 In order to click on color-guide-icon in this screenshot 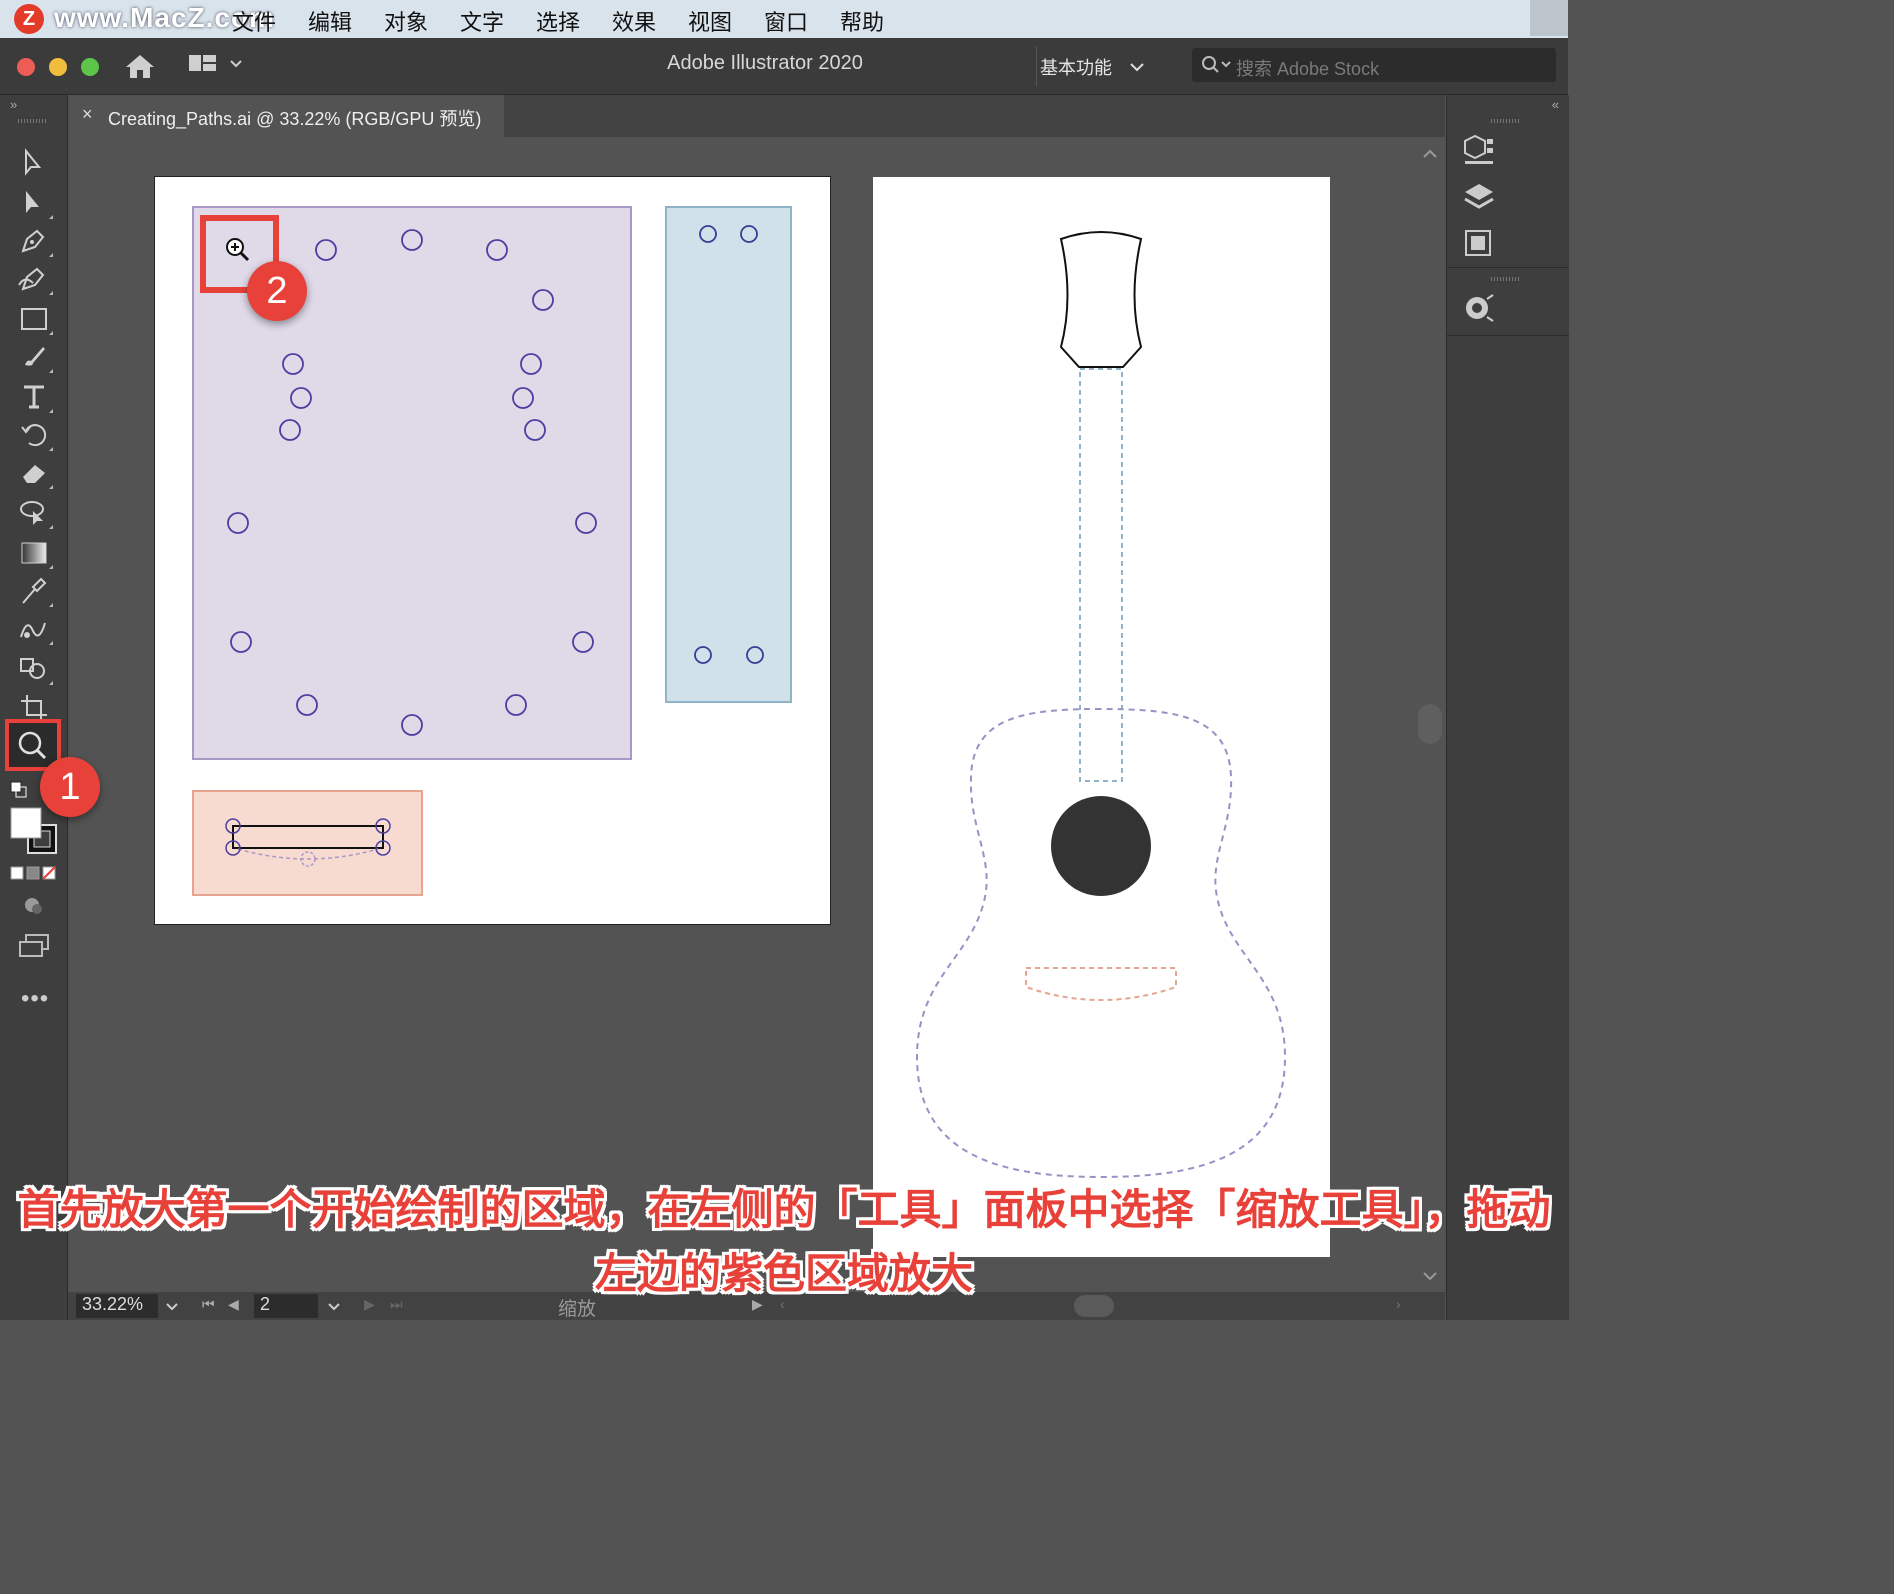, I will do `click(1479, 310)`.